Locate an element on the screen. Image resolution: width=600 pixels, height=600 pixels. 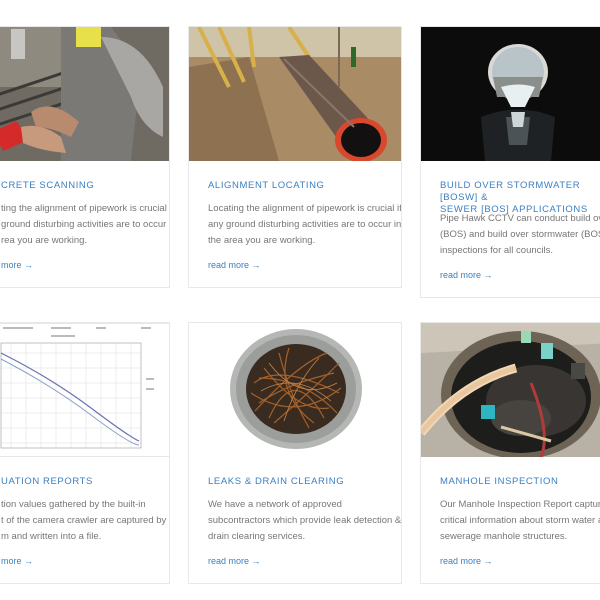
desc-line: rea you are working. is located at coordinates (44, 240).